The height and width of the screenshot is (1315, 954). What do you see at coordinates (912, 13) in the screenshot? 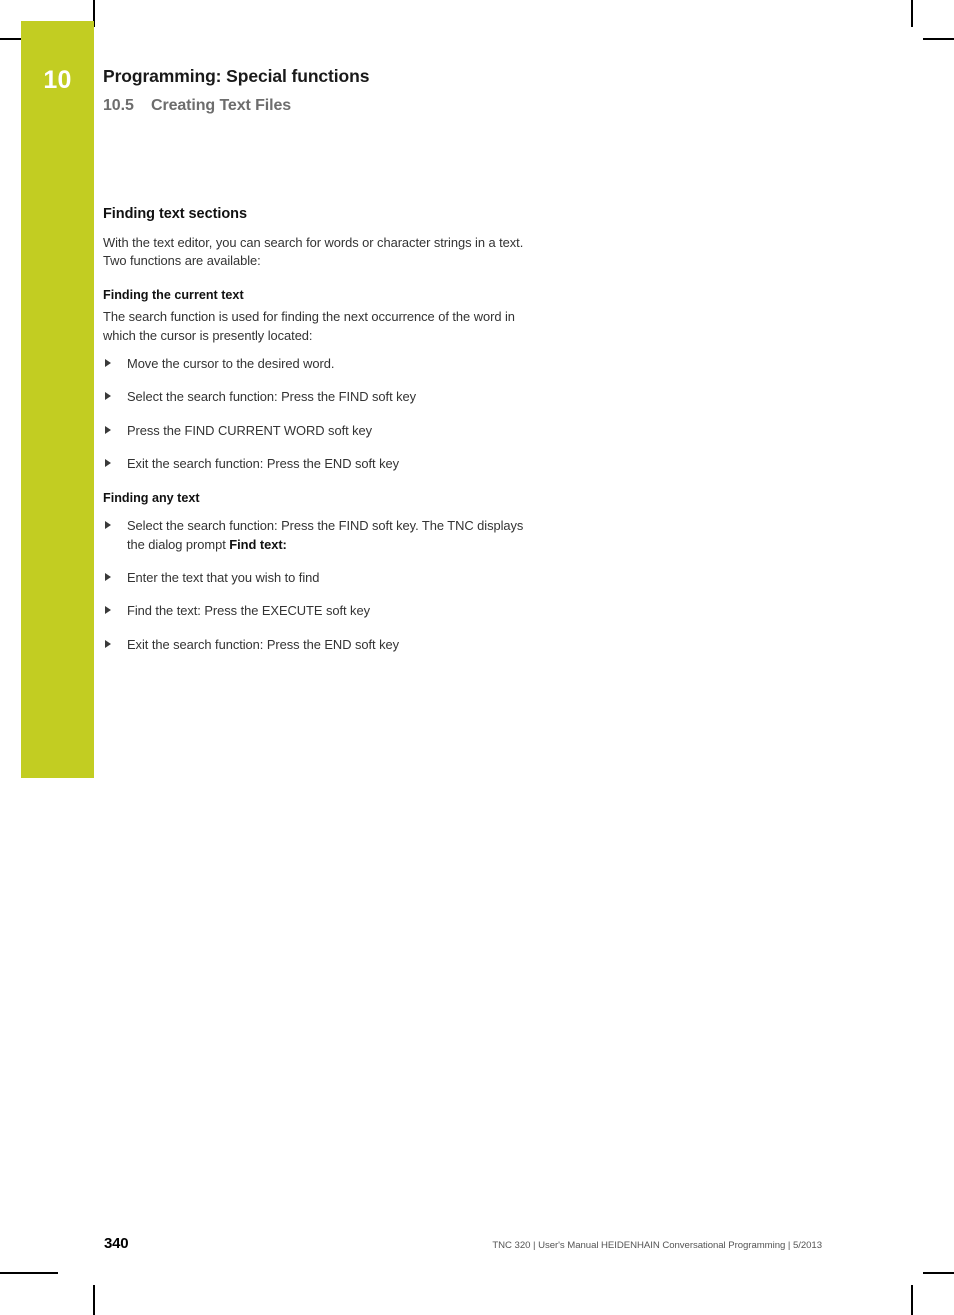
I see `crop-mark-top-right-vertical` at bounding box center [912, 13].